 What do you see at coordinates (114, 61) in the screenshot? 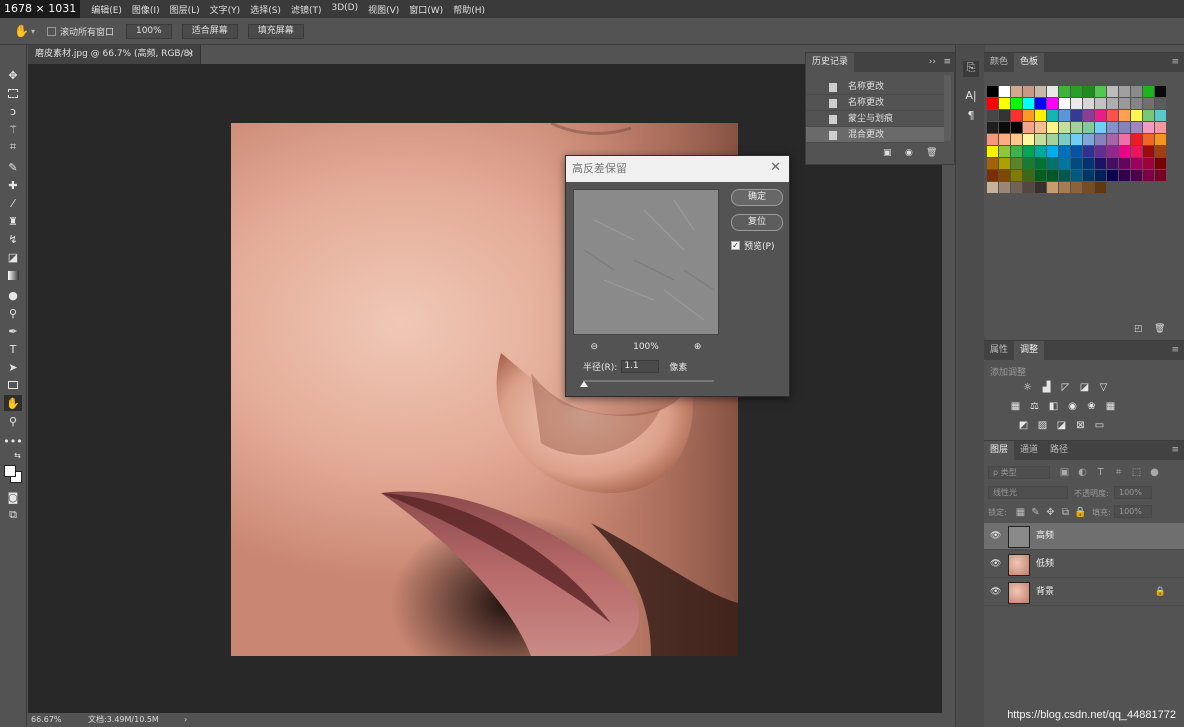
I see `document-tab: 磨皮素材.jpg @ 66.7% (高频, RGB/8) * ×` at bounding box center [114, 61].